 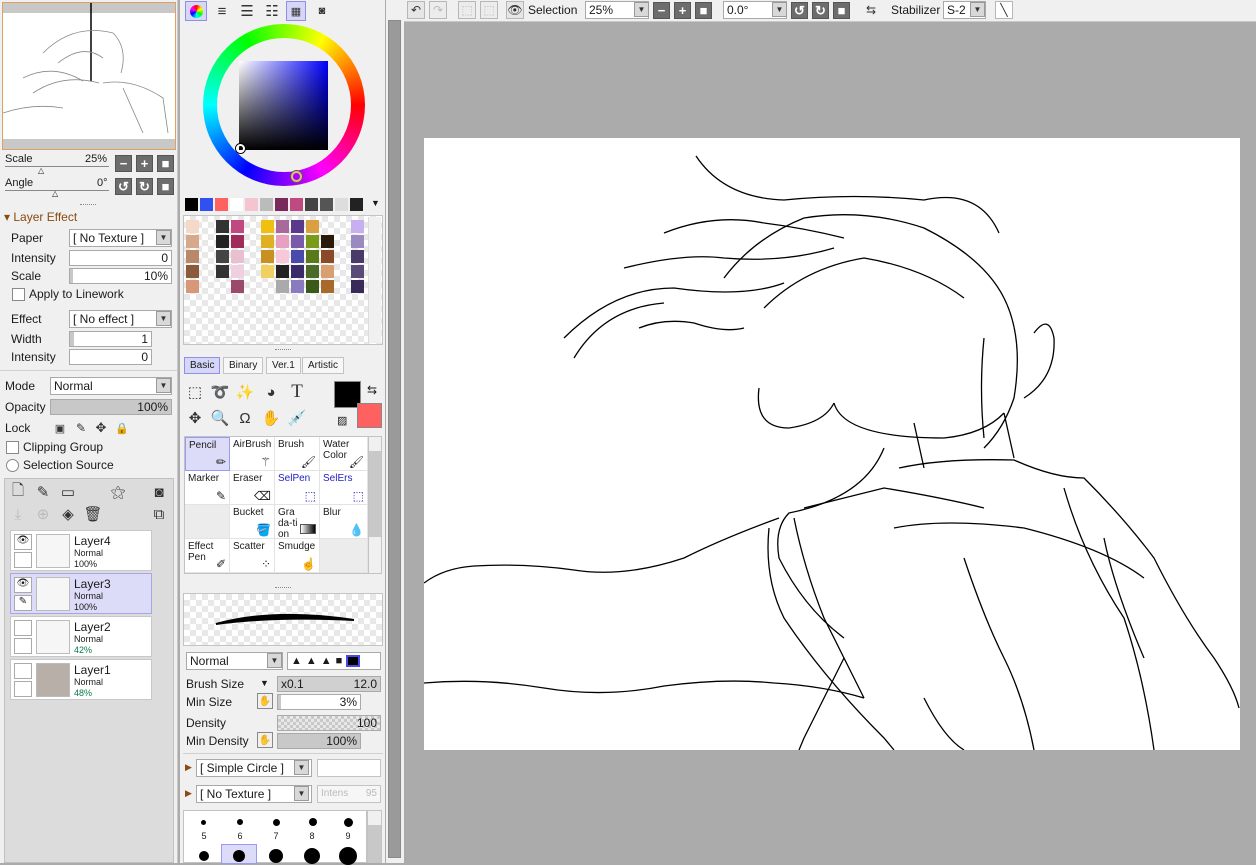 What do you see at coordinates (271, 418) in the screenshot?
I see `hand-tool-icon: ✋` at bounding box center [271, 418].